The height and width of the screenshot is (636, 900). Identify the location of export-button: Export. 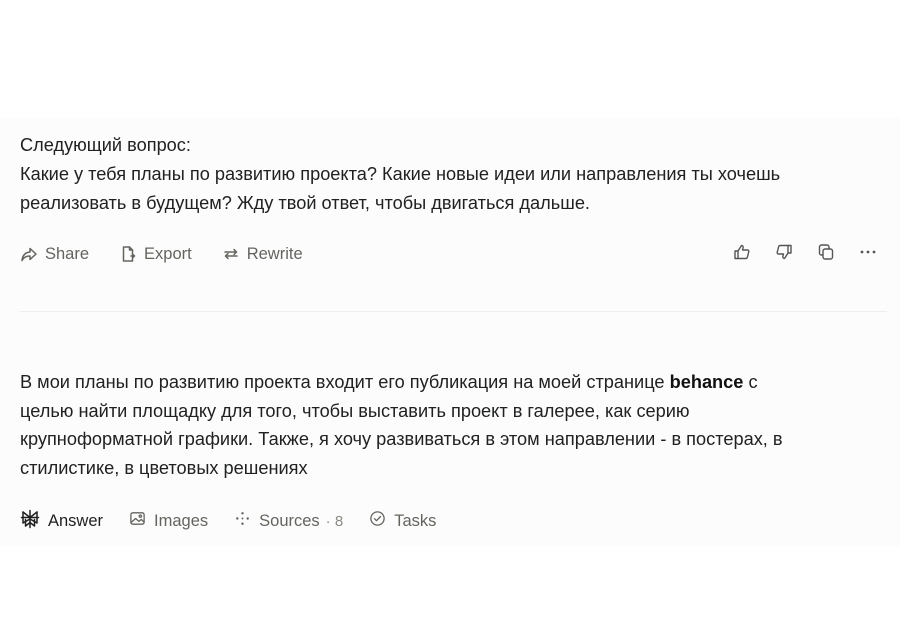
(155, 254).